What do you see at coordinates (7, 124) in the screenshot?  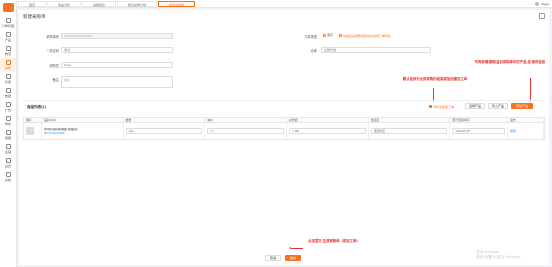 I see `sidebar-item-label: 财务` at bounding box center [7, 124].